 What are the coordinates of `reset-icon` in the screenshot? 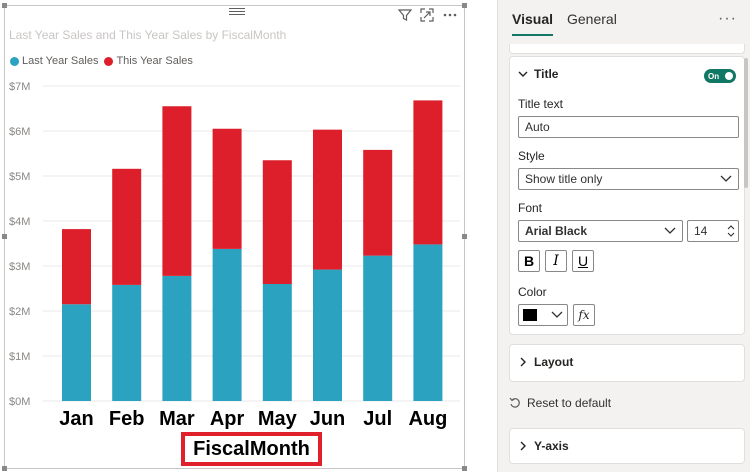 It's located at (514, 402).